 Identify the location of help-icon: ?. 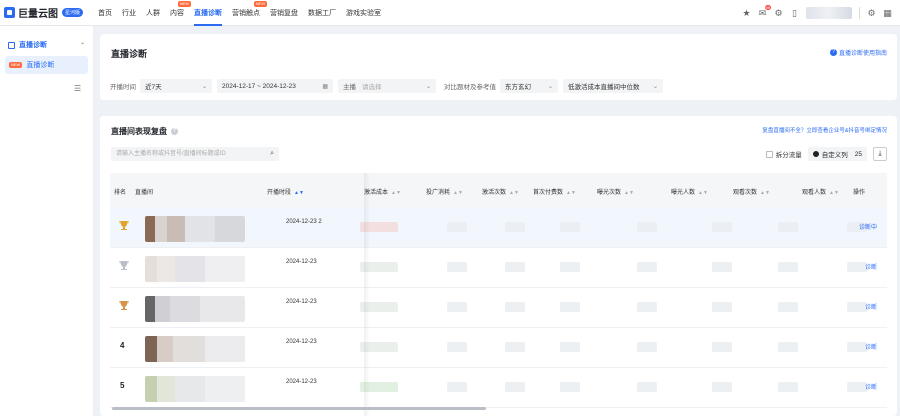
(174, 131).